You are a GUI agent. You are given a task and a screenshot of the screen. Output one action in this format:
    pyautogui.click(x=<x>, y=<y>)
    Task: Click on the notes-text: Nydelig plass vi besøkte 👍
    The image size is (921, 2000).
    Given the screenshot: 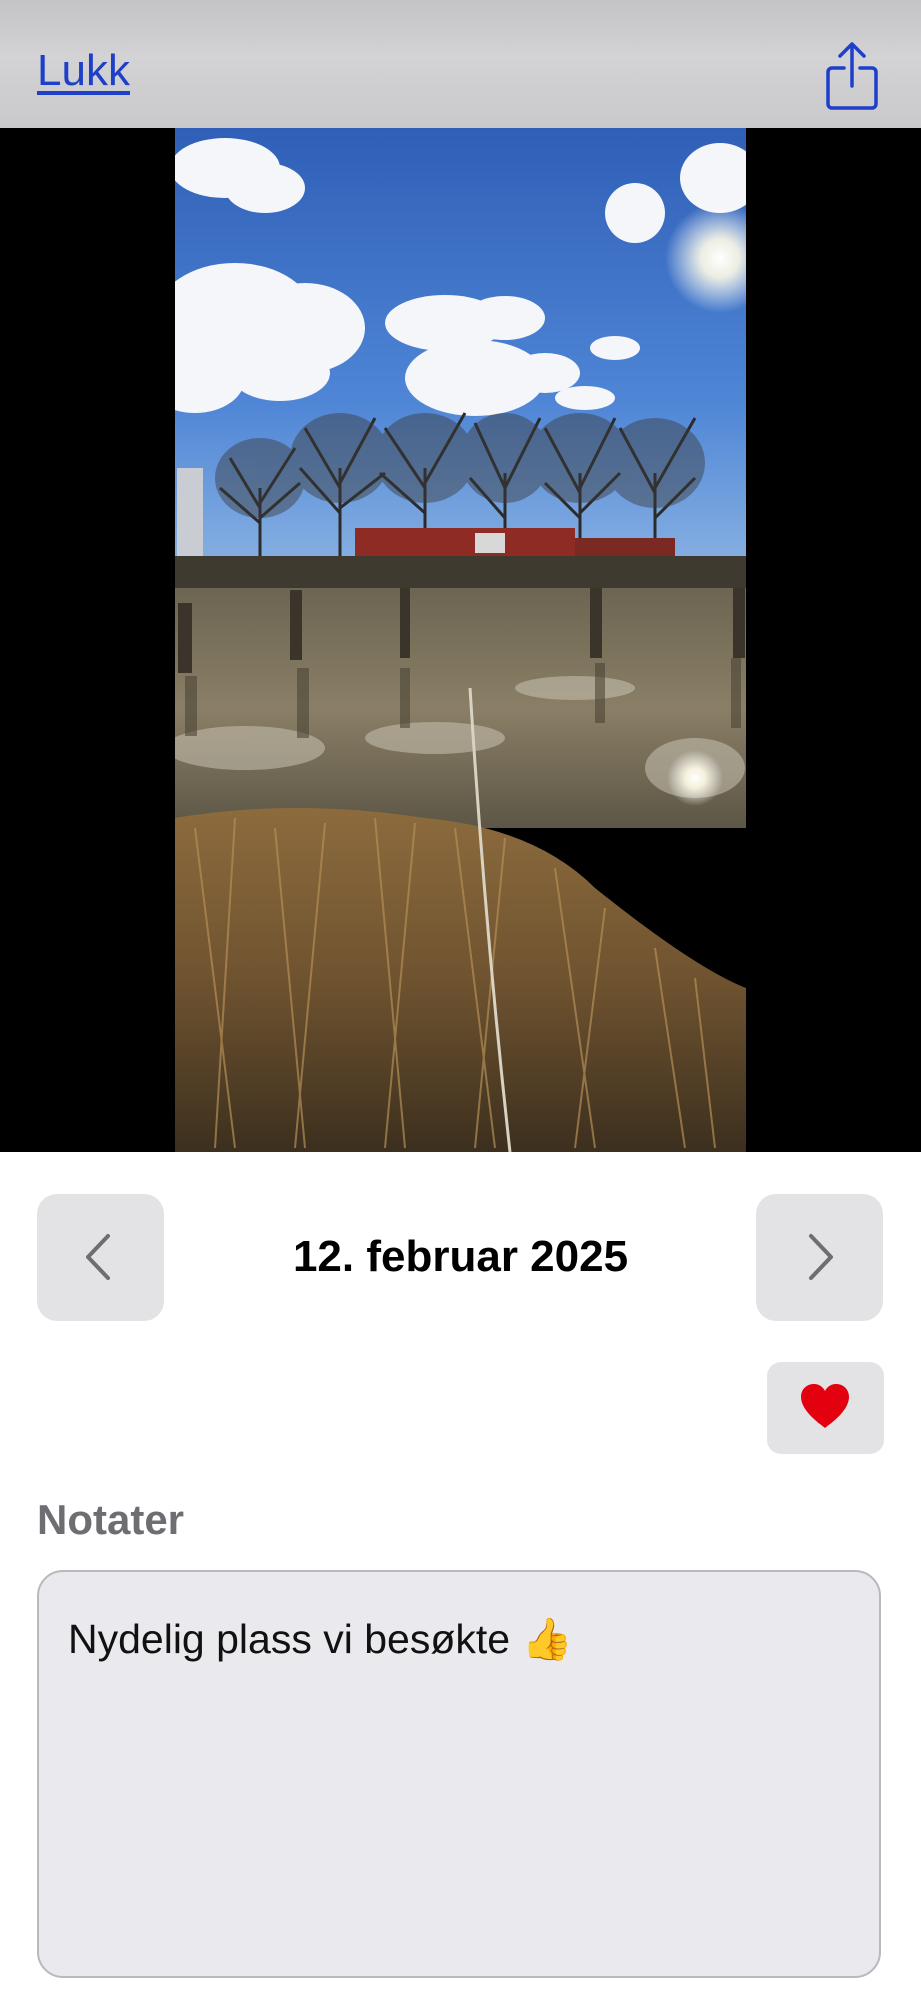 What is the action you would take?
    pyautogui.click(x=320, y=1639)
    